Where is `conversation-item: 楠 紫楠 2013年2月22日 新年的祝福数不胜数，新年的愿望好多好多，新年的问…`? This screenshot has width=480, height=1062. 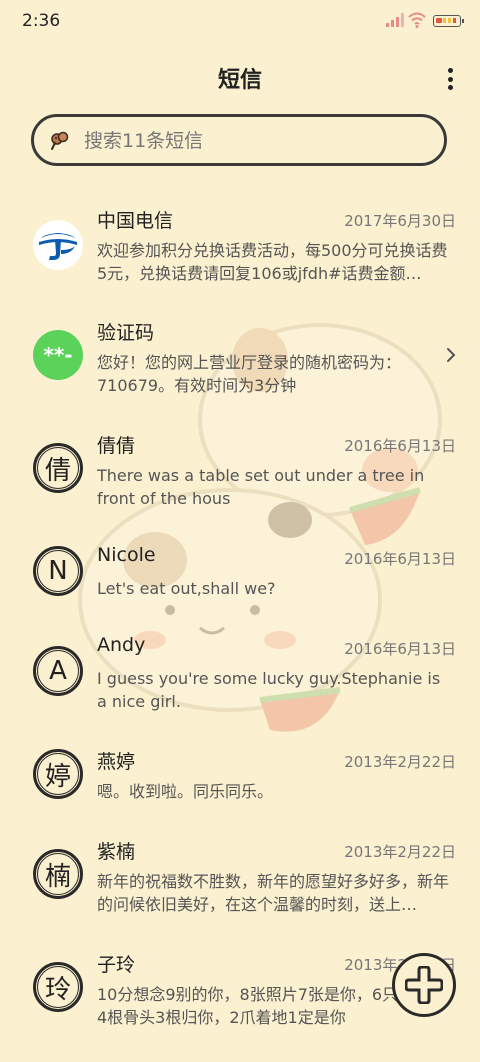
conversation-item: 楠 紫楠 2013年2月22日 新年的祝福数不胜数，新年的愿望好多好多，新年的问… is located at coordinates (240, 893).